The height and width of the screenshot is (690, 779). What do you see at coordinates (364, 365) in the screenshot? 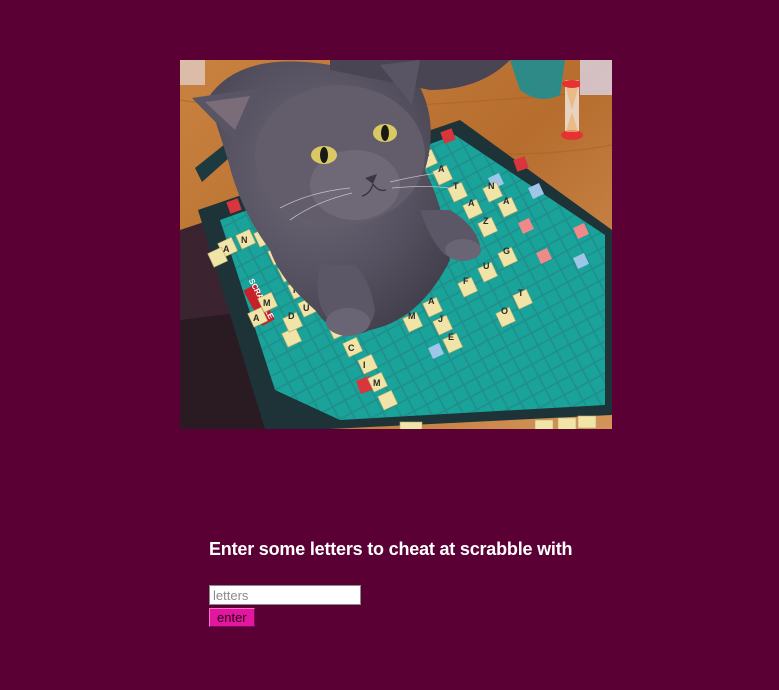
I see `svg-text: I` at bounding box center [364, 365].